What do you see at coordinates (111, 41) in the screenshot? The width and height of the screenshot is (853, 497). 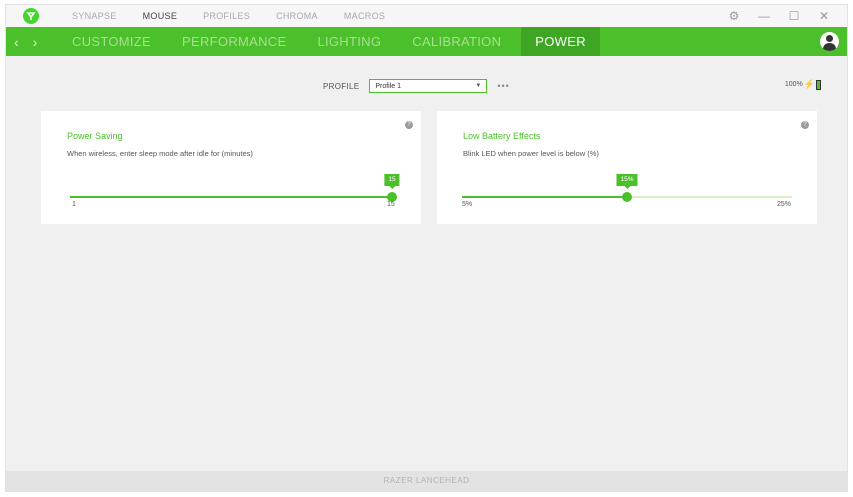 I see `tab-customize: CUSTOMIZE` at bounding box center [111, 41].